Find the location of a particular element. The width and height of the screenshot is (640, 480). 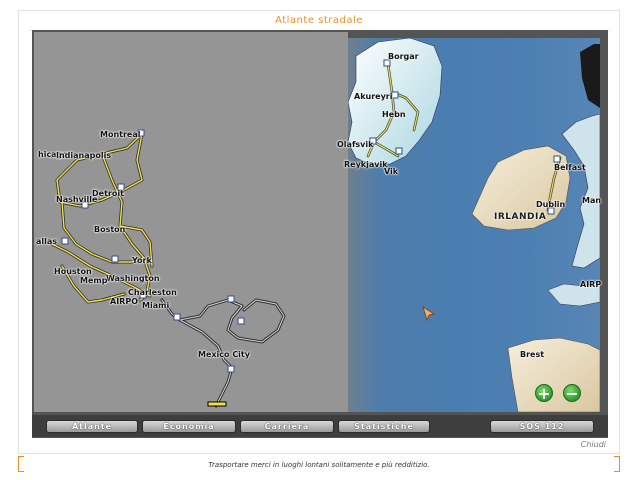

city-label-airport: AIRPO is located at coordinates (124, 301).